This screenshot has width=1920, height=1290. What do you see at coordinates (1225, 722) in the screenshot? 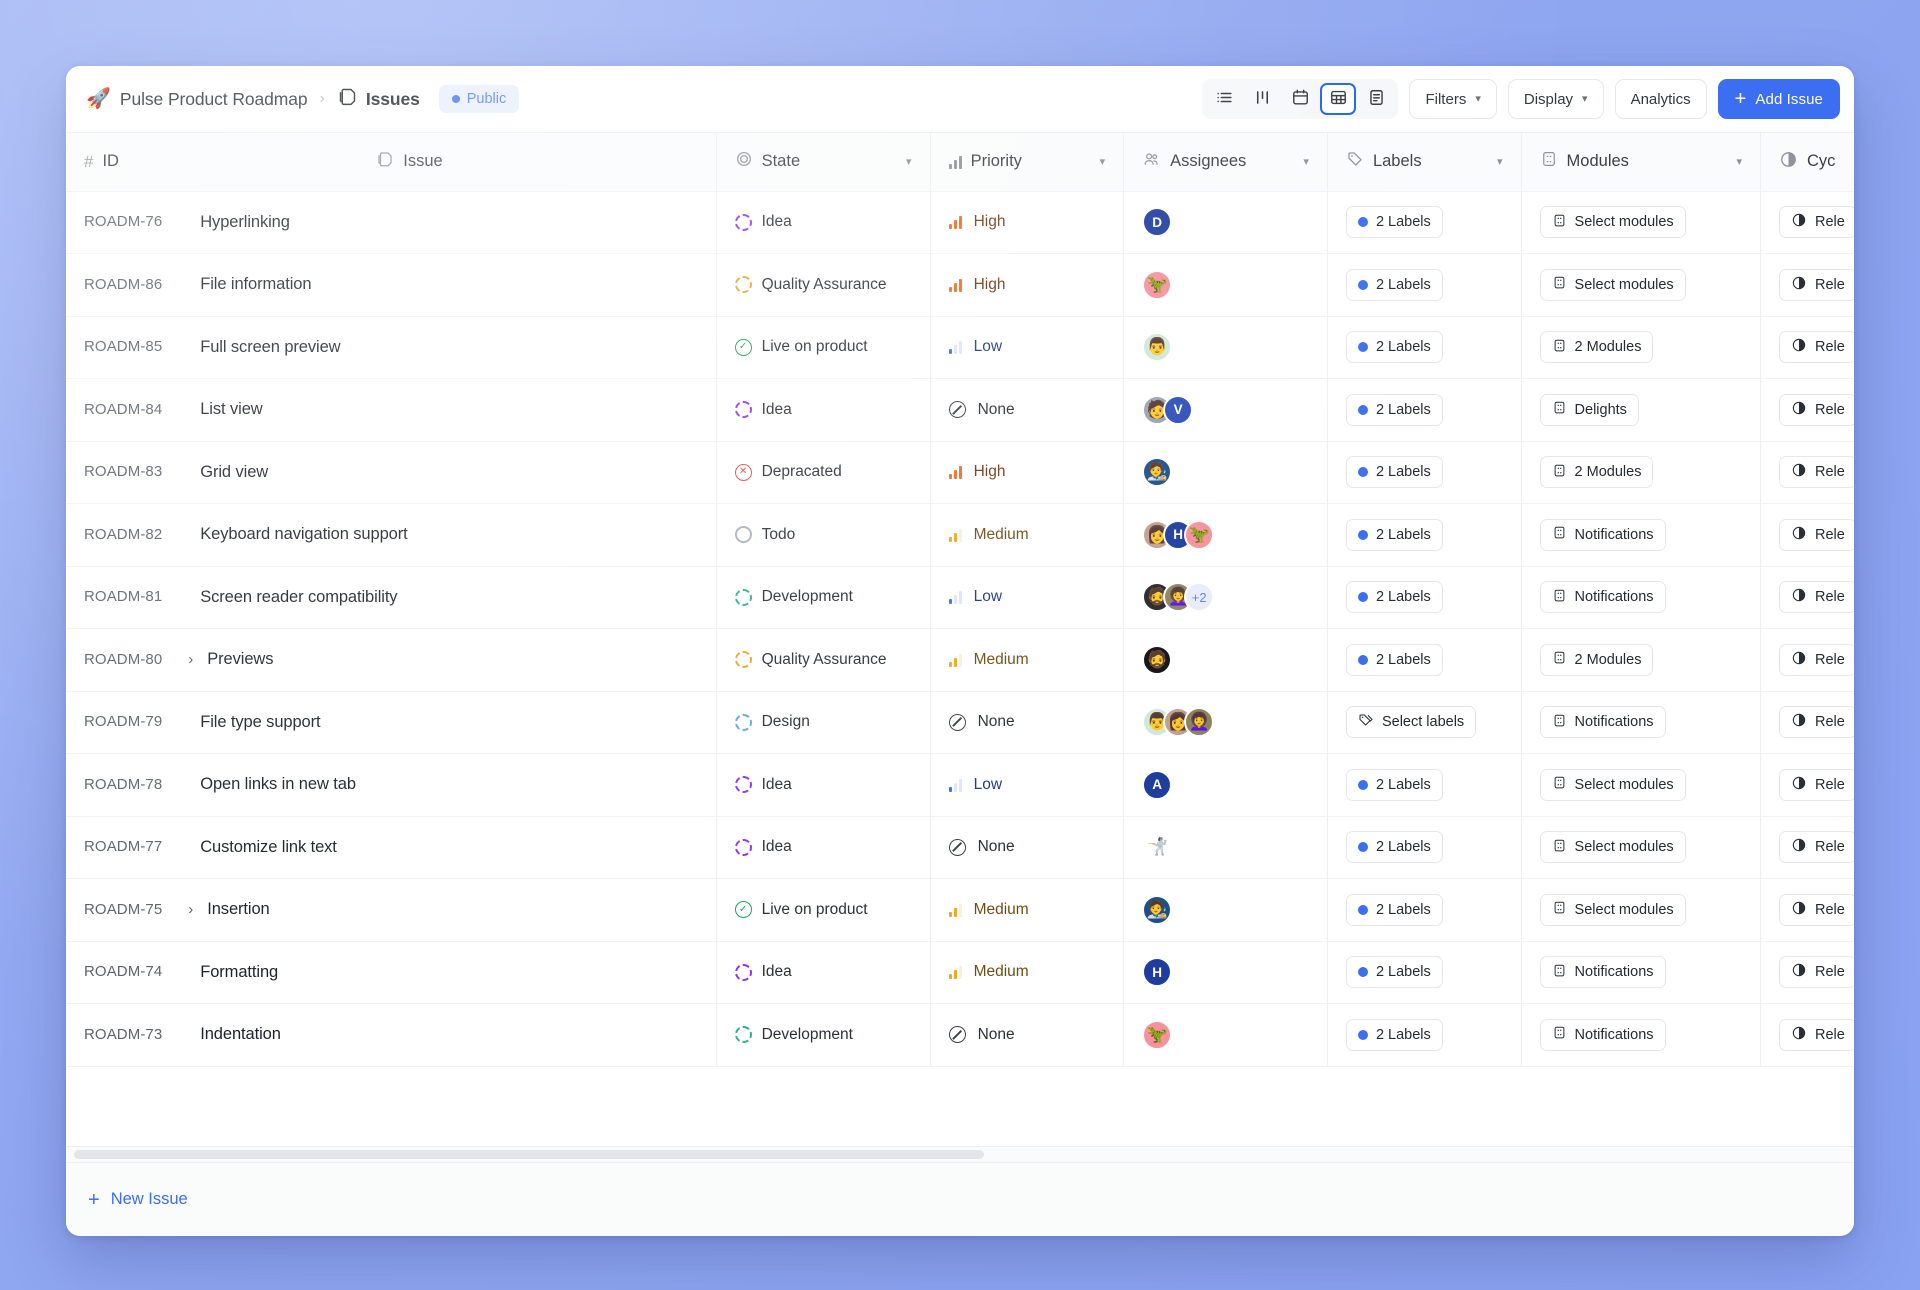
I see `assignees-cell-wrap: 👨 👩 👩‍🦱` at bounding box center [1225, 722].